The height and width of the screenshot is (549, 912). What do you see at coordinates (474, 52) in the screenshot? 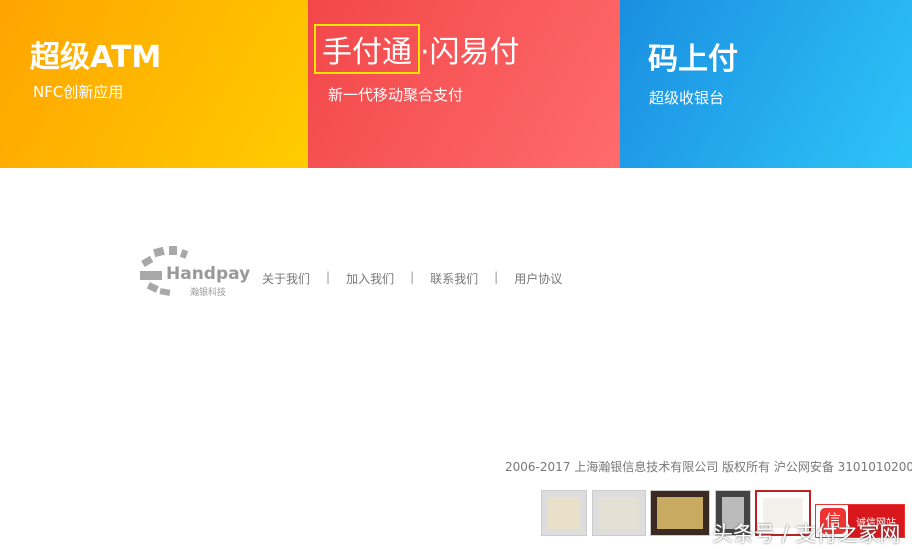
I see `banner-title: 闪易付` at bounding box center [474, 52].